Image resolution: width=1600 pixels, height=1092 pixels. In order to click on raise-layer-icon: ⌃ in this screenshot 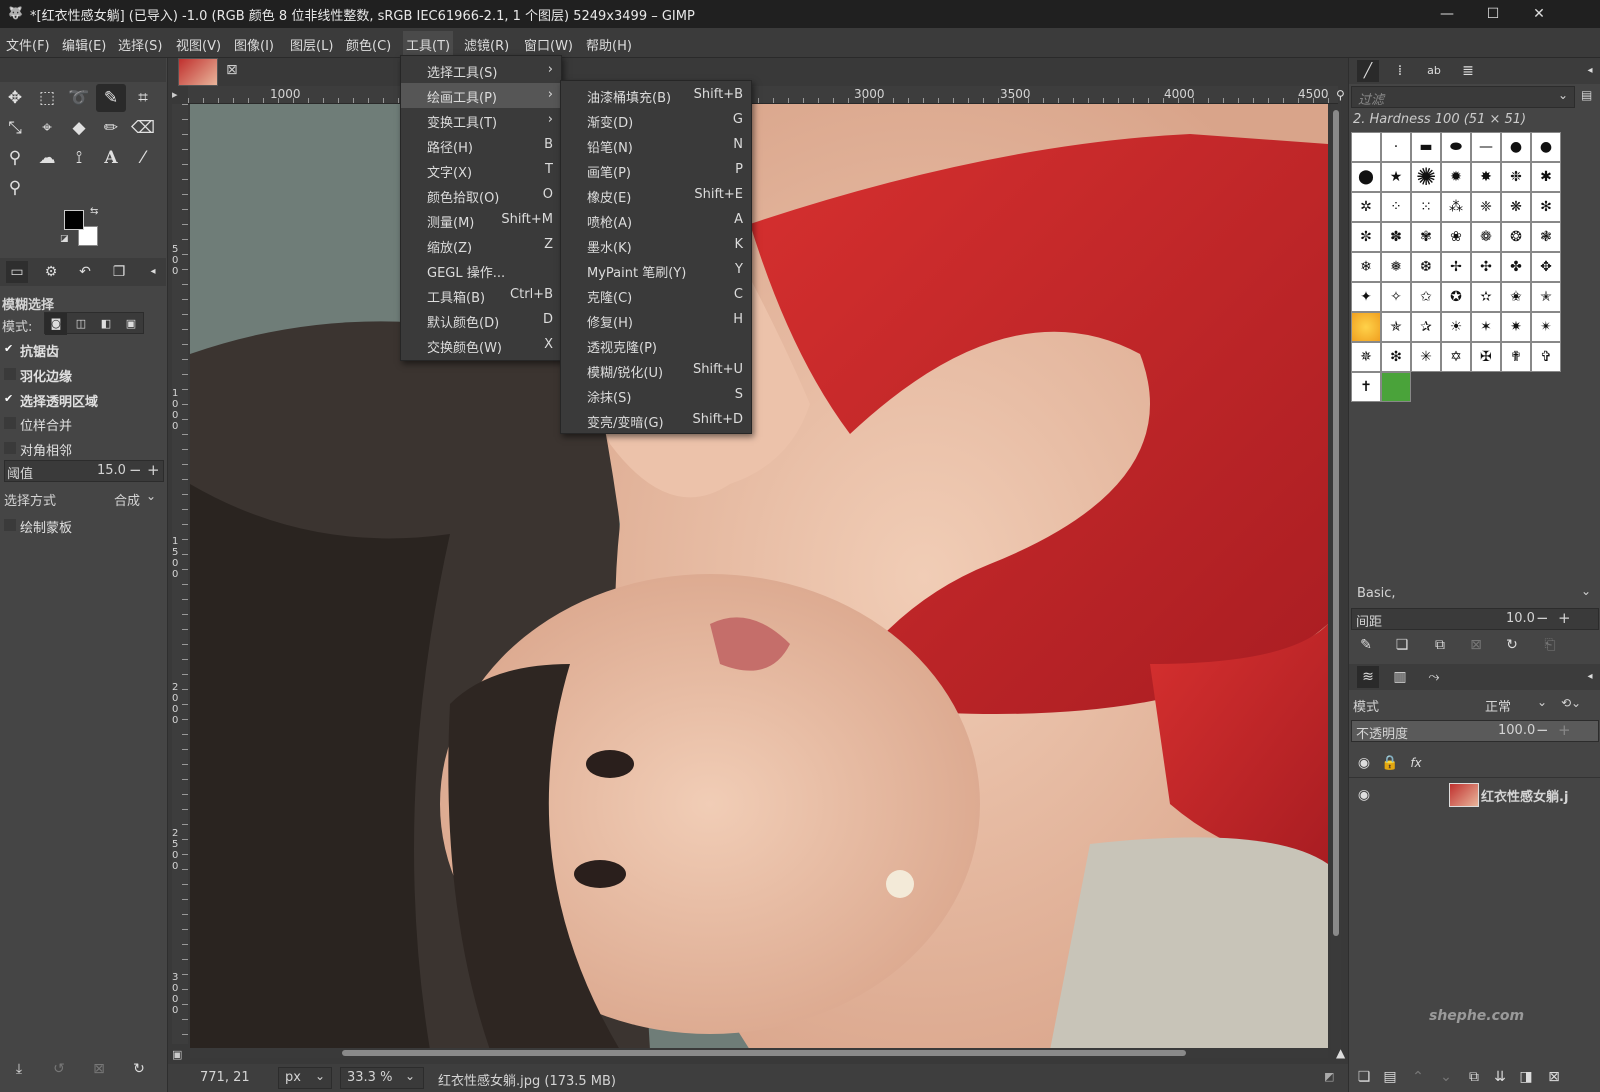, I will do `click(1418, 1077)`.